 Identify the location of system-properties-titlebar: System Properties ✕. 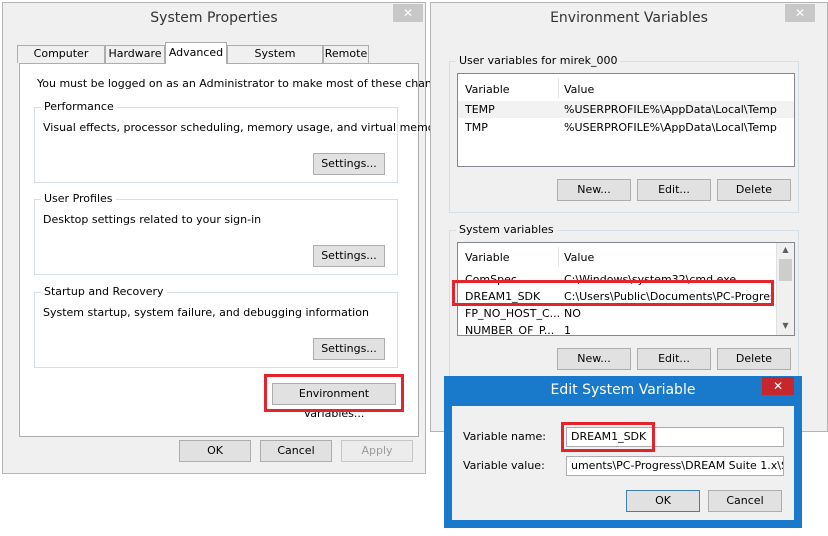
(214, 18).